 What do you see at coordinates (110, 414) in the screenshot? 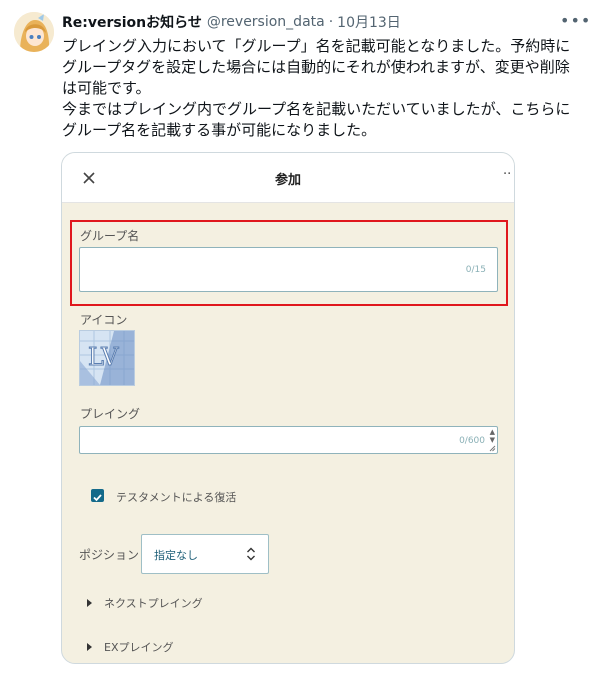
I see `playing-label: プレイング` at bounding box center [110, 414].